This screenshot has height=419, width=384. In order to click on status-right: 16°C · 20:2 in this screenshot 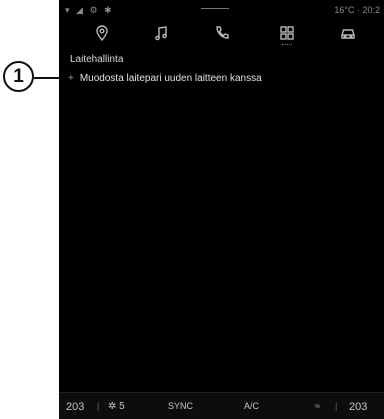, I will do `click(357, 10)`.